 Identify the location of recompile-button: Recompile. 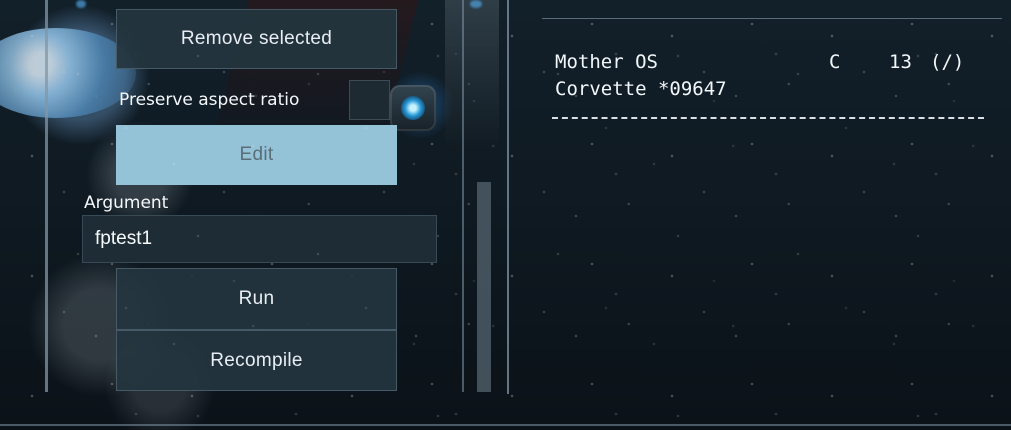
(256, 360).